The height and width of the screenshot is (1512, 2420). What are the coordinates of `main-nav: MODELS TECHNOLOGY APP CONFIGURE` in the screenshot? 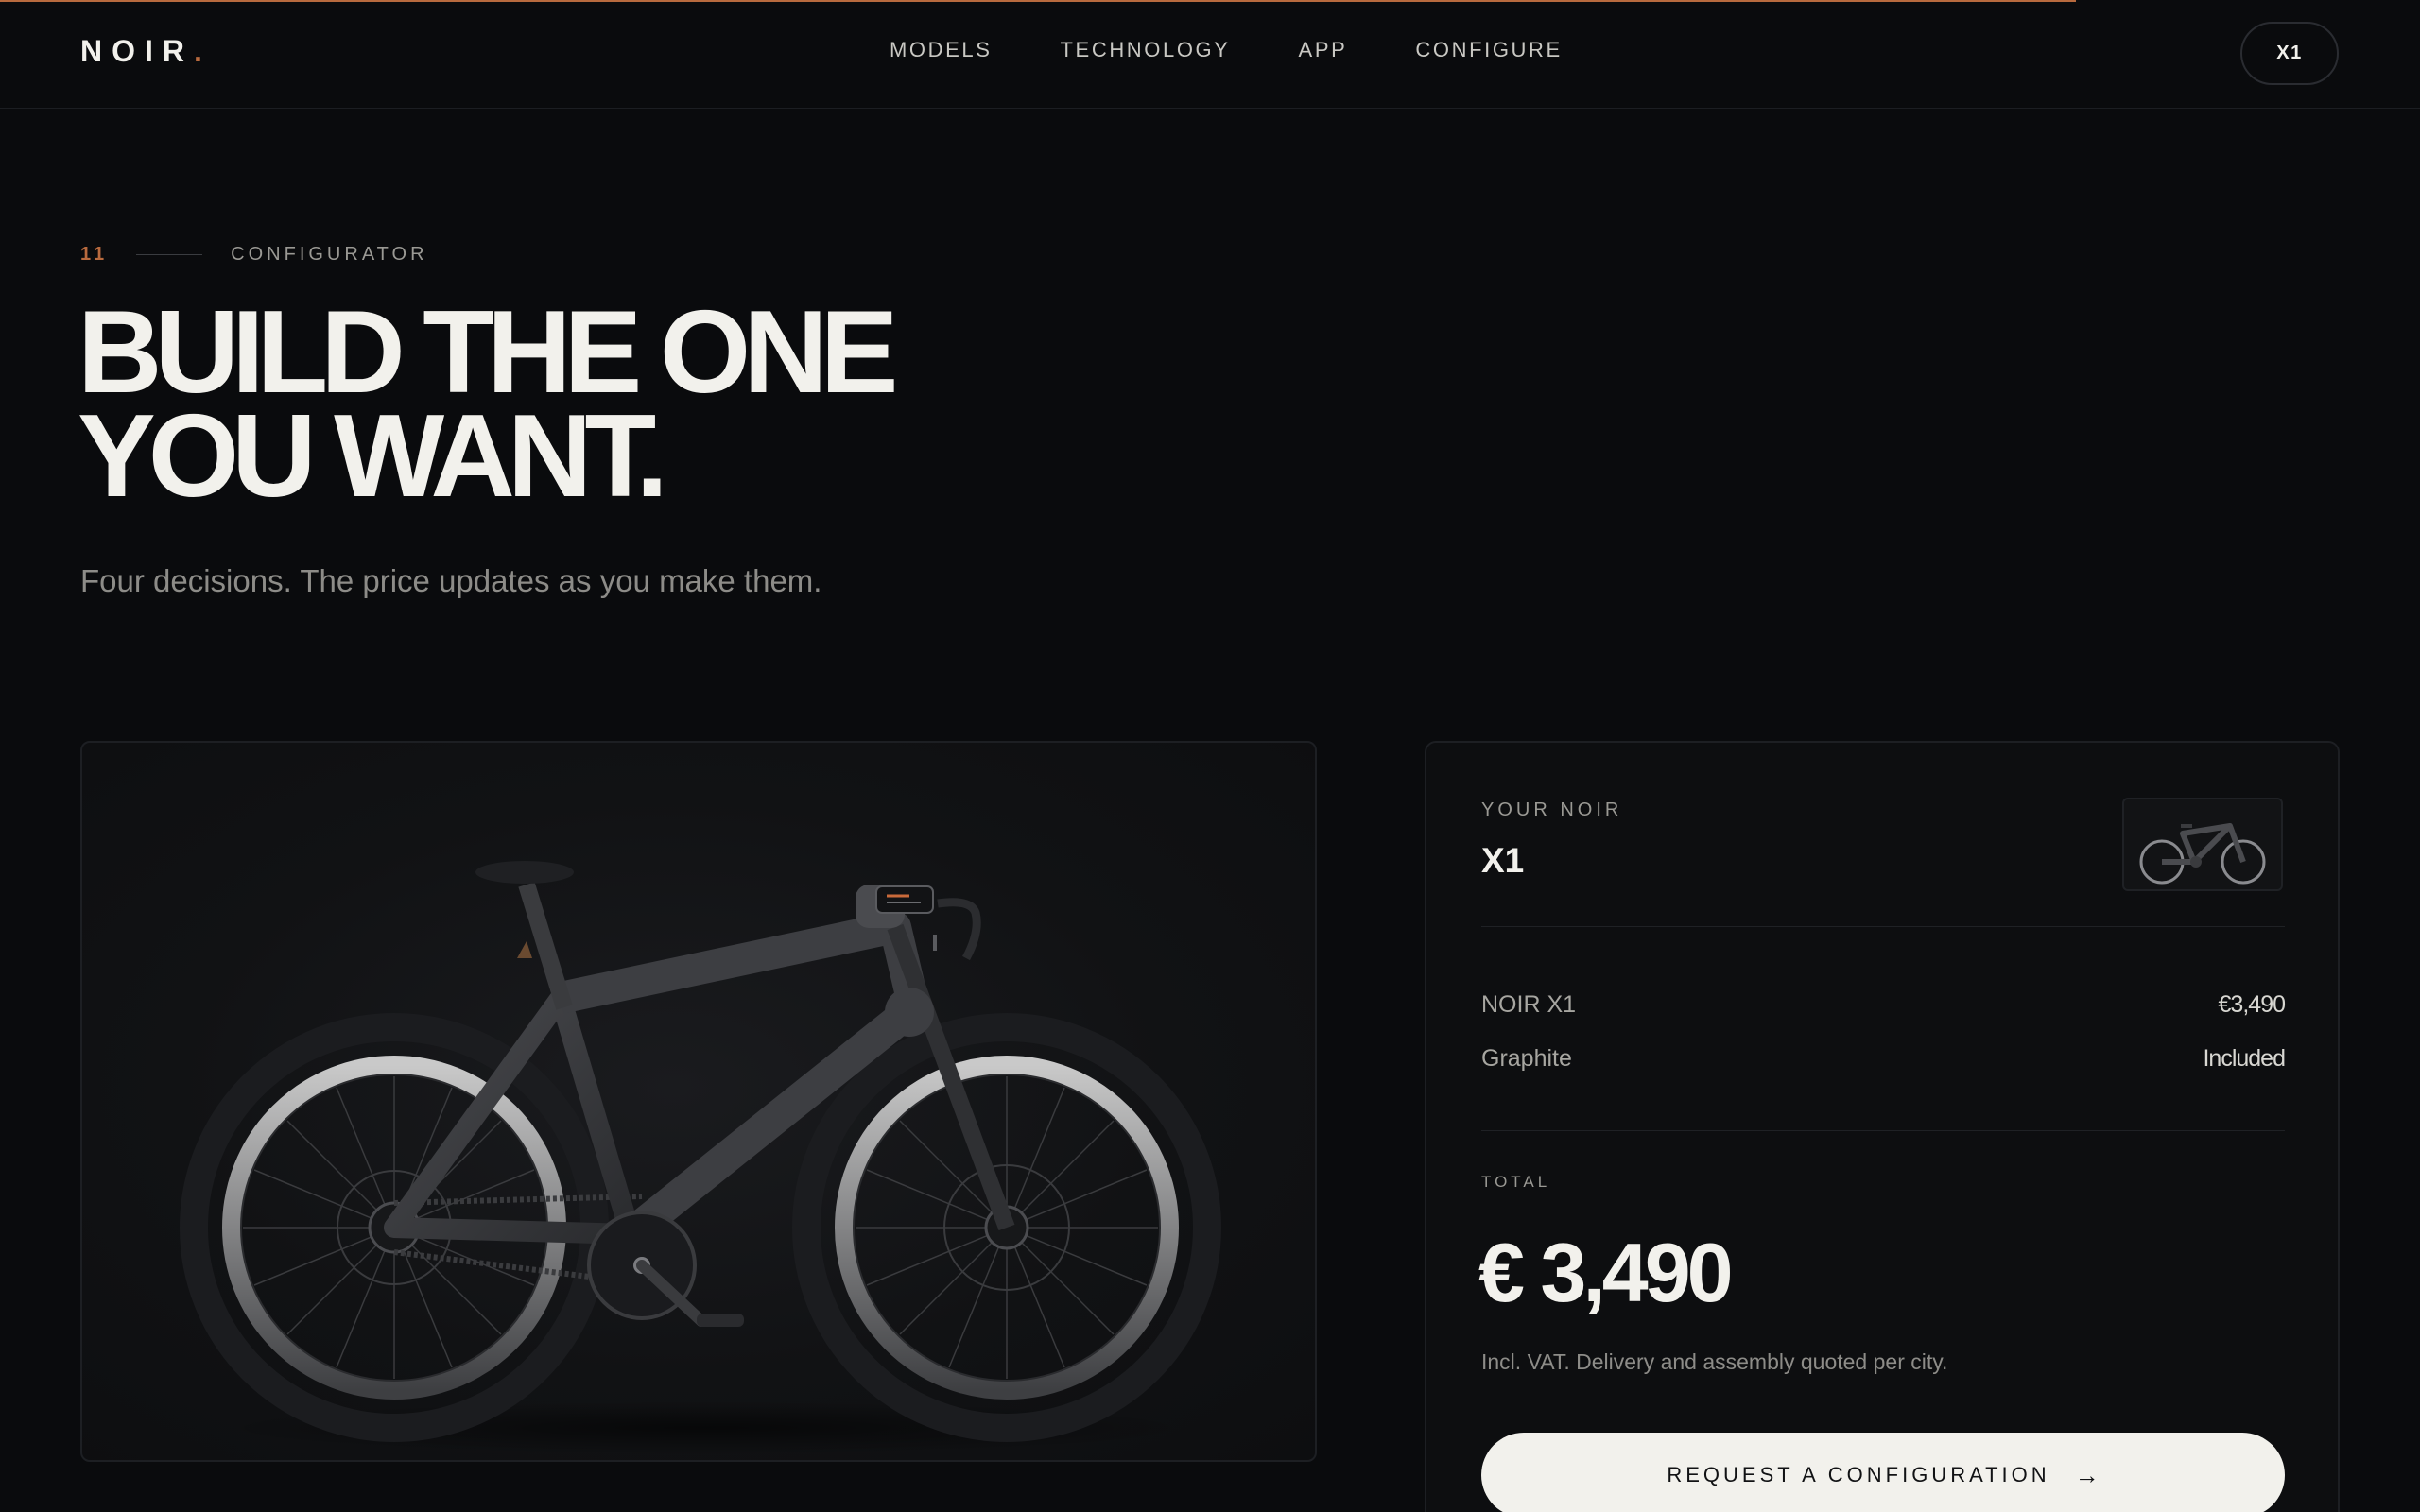 It's located at (1226, 50).